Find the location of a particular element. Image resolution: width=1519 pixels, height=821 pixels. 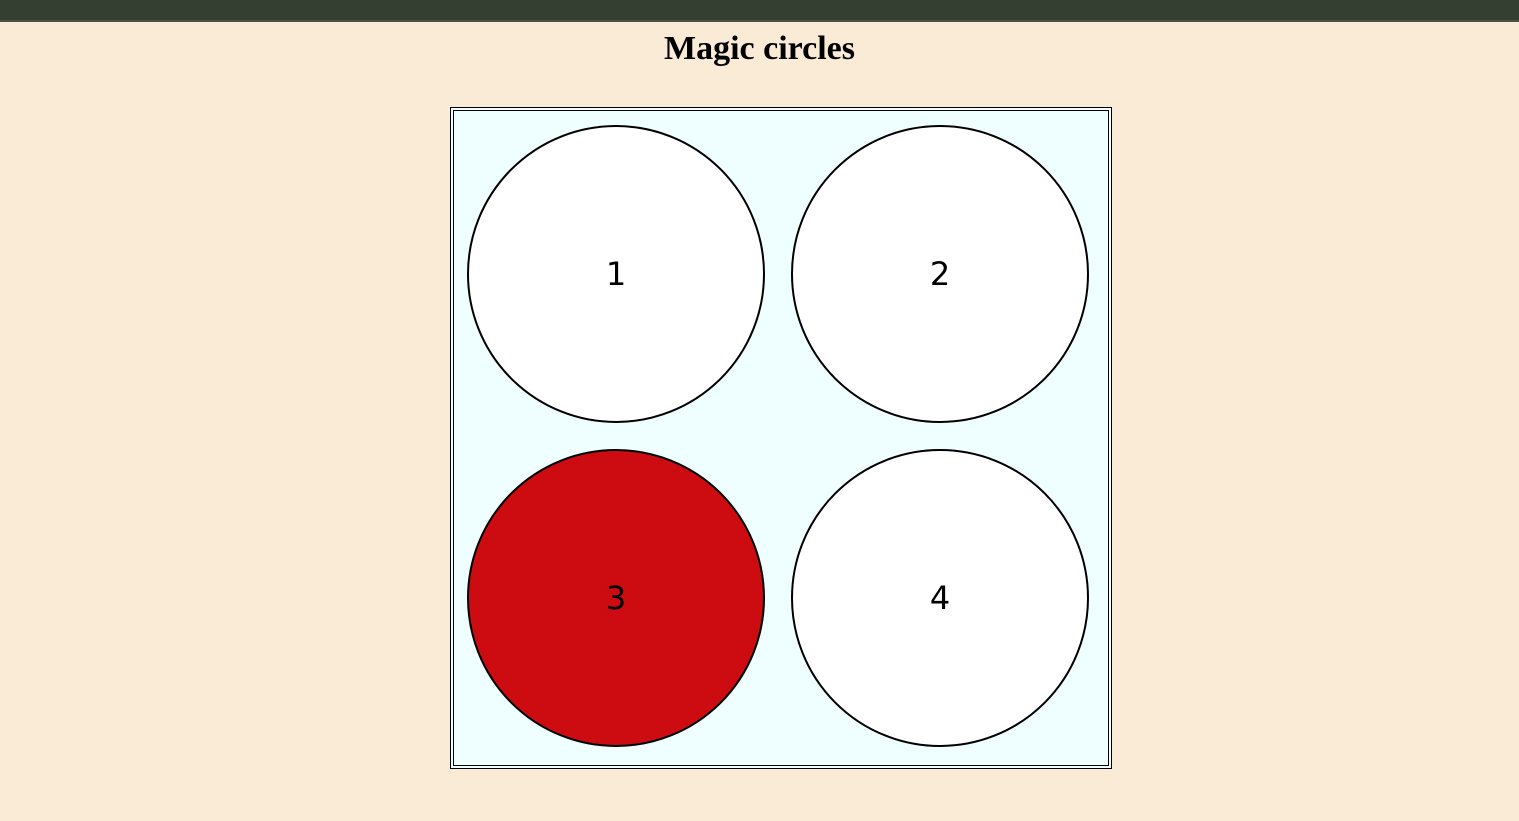

magic-circle-3: 3 is located at coordinates (616, 598).